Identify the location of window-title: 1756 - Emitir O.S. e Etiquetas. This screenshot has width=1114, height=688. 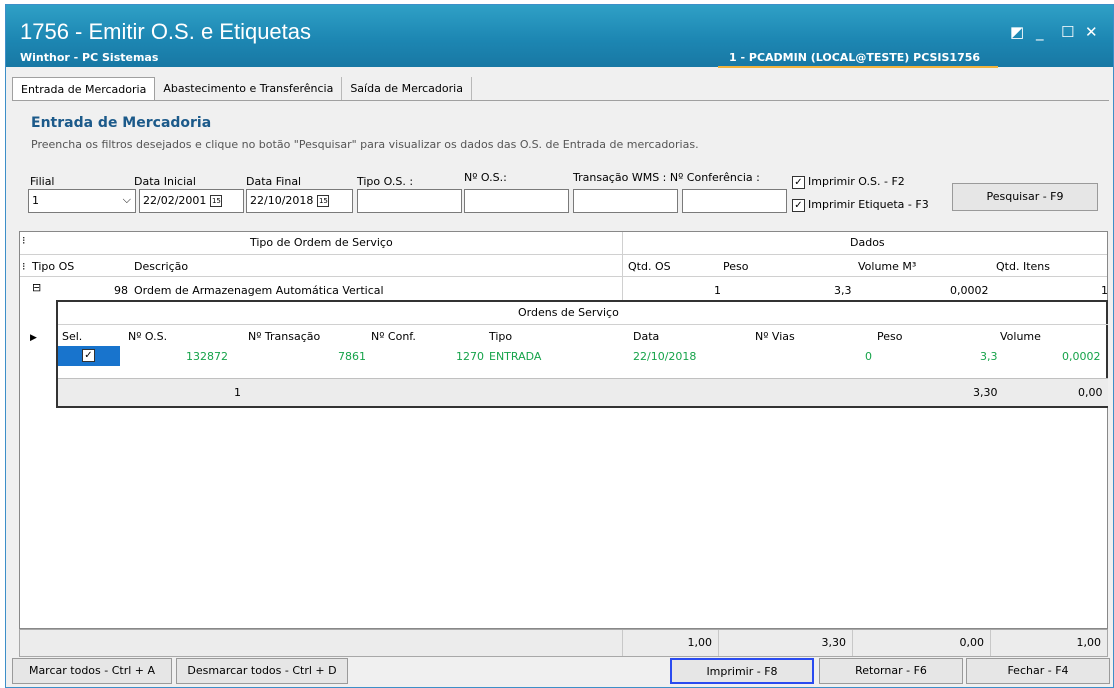
(166, 31).